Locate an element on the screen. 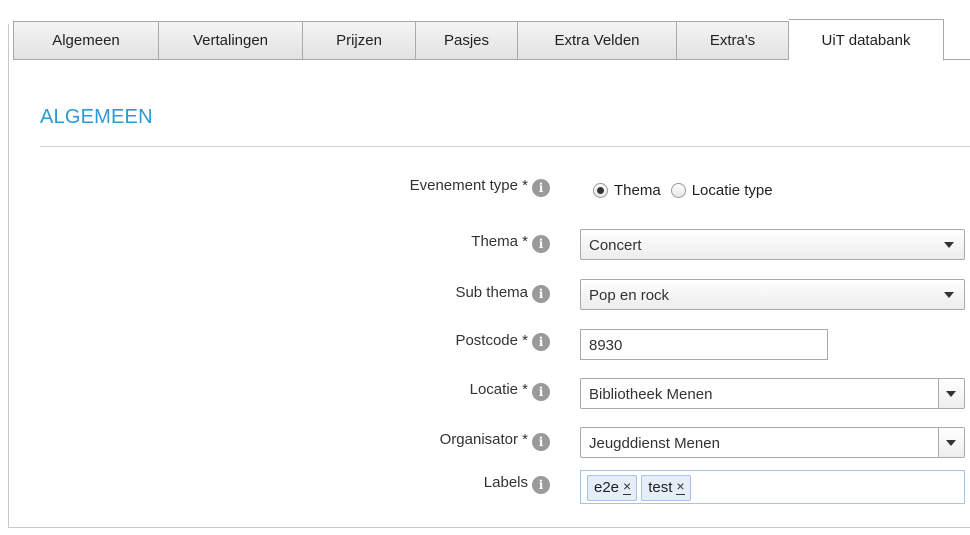 The height and width of the screenshot is (535, 970). tab-extras: Extra's is located at coordinates (733, 40).